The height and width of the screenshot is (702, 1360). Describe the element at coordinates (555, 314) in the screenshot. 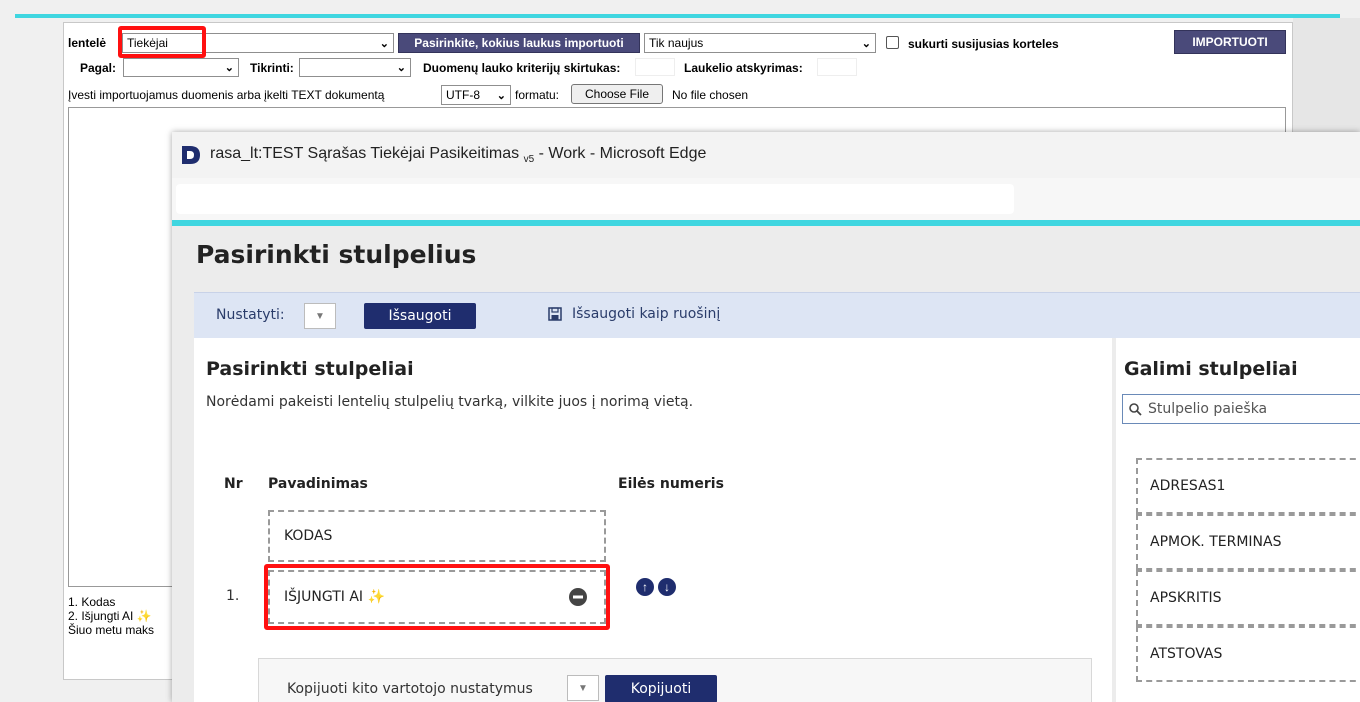

I see `floppy-disk-icon` at that location.